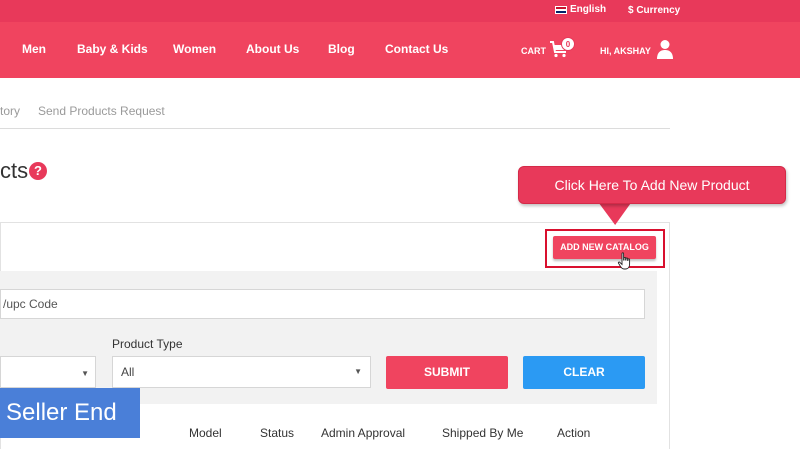  What do you see at coordinates (574, 433) in the screenshot?
I see `column-header-action: Action` at bounding box center [574, 433].